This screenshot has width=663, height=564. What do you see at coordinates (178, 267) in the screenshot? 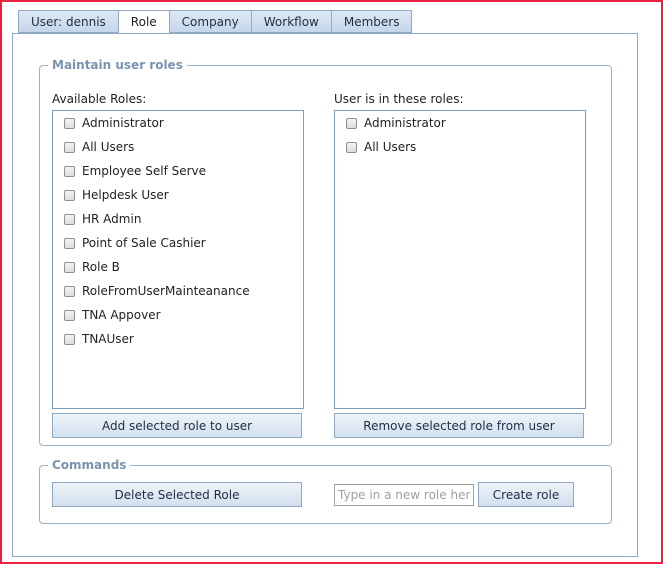
I see `available-role-item: Role B` at bounding box center [178, 267].